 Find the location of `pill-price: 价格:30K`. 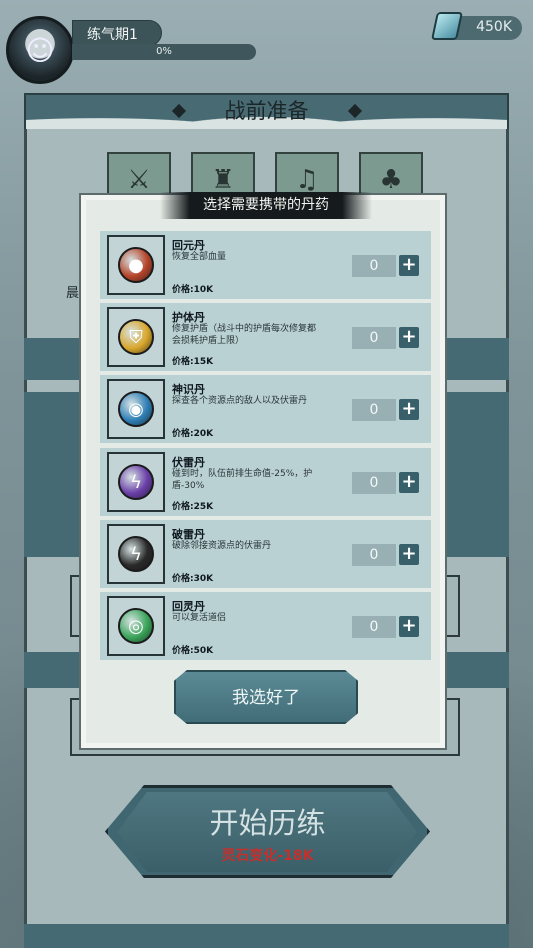

pill-price: 价格:30K is located at coordinates (193, 579).